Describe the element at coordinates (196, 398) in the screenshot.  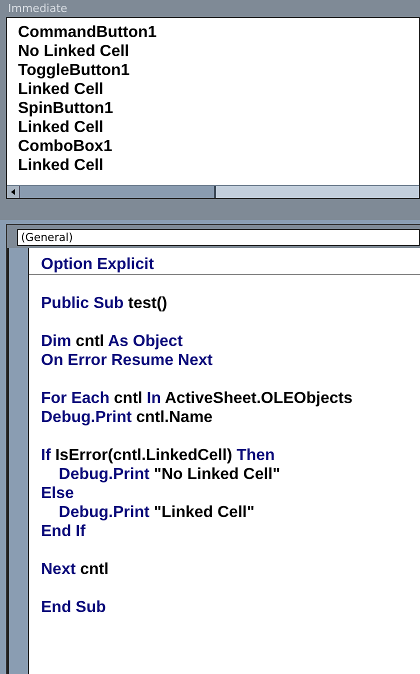
I see `code-line: For Each cntl In ActiveSheet.OLEObjects` at that location.